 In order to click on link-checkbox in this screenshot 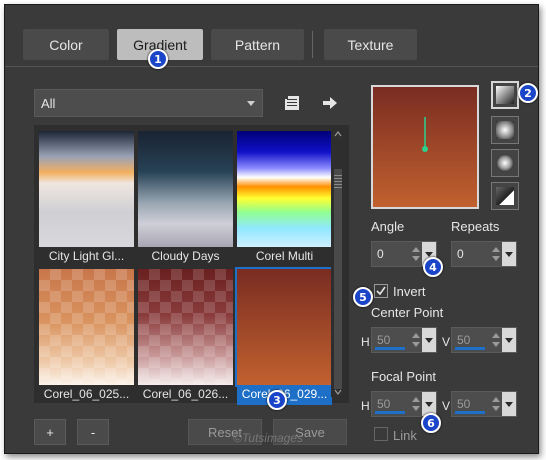, I will do `click(381, 434)`.